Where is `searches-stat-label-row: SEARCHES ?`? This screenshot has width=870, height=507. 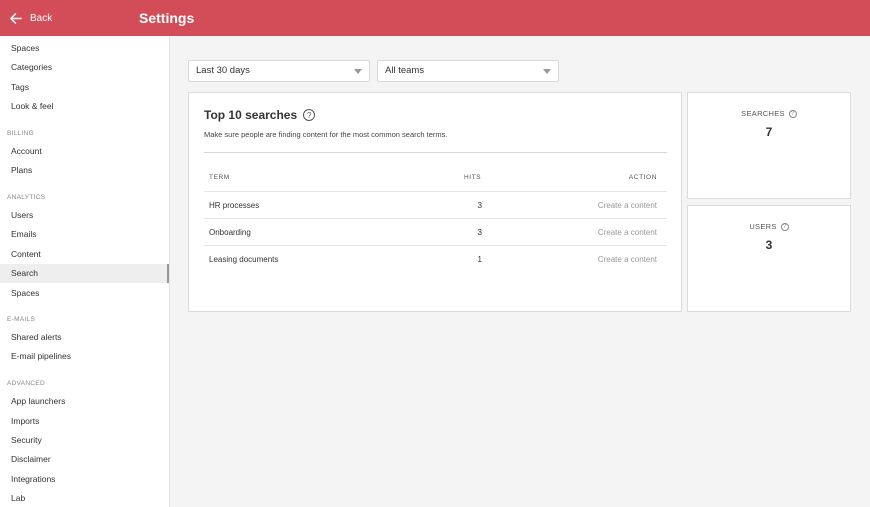
searches-stat-label-row: SEARCHES ? is located at coordinates (769, 113).